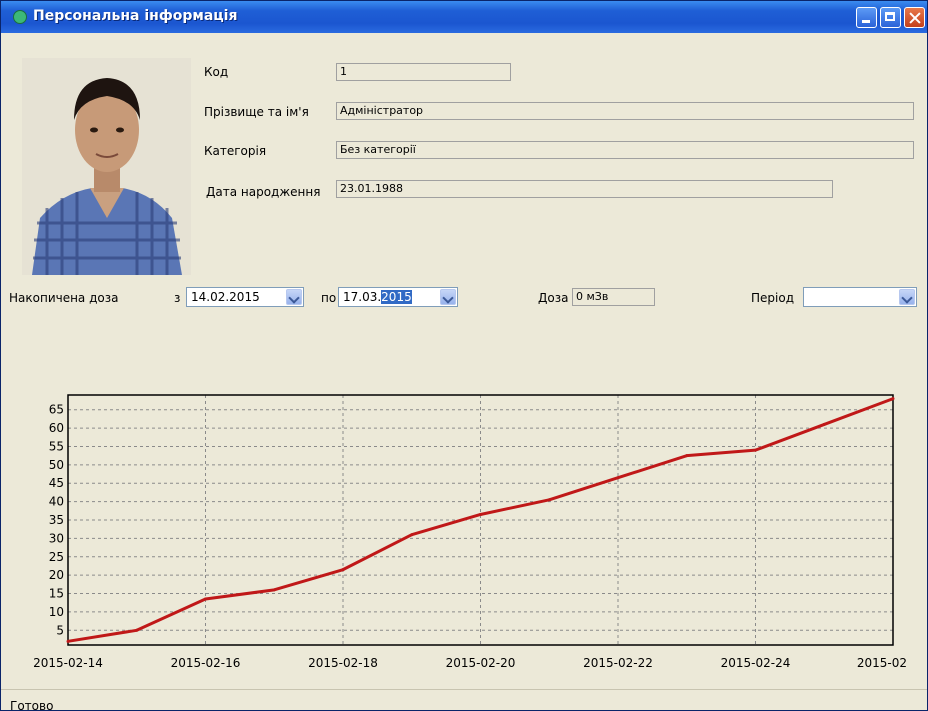  I want to click on date-to-picker: 17.03.2015, so click(398, 297).